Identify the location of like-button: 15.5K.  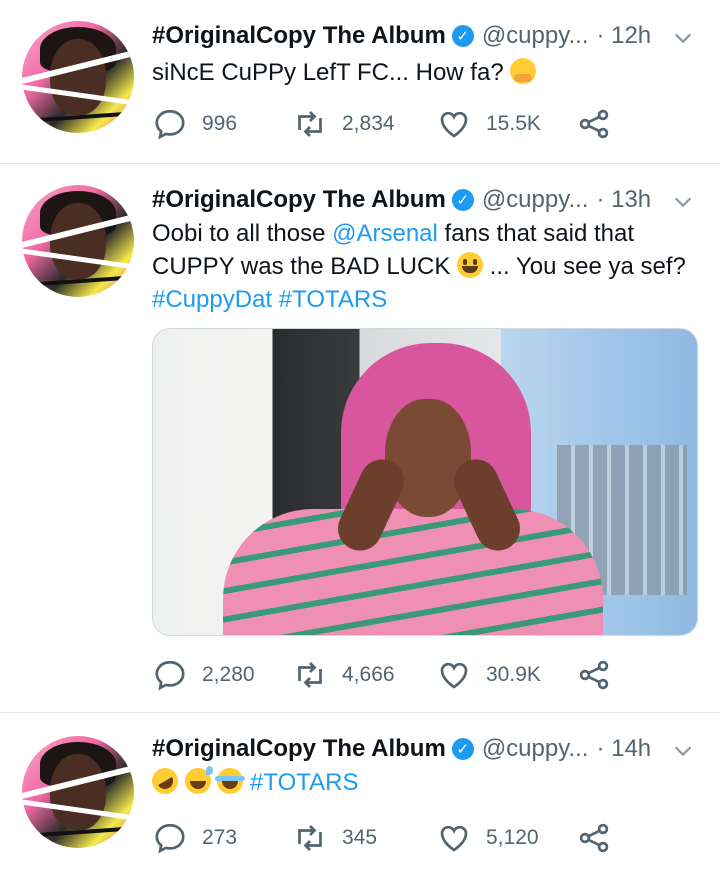
(488, 124).